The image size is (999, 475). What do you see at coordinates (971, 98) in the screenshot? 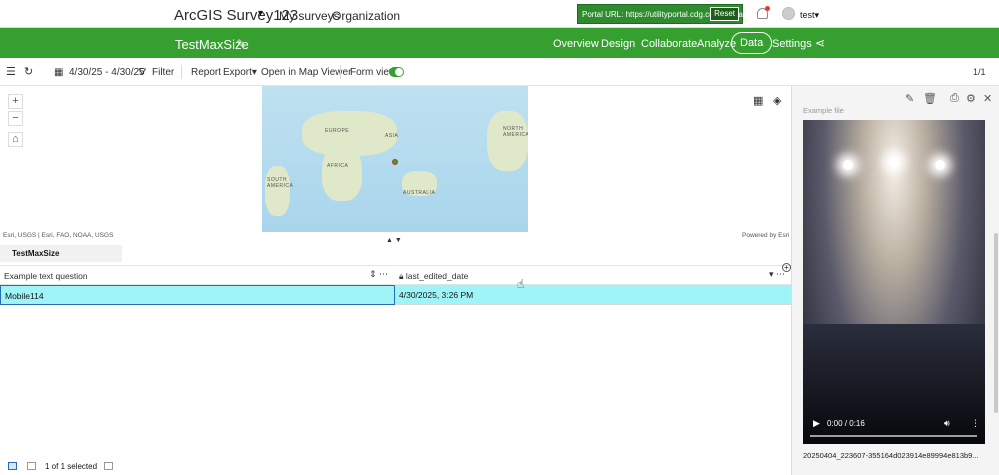
I see `gear-icon: ⚙` at bounding box center [971, 98].